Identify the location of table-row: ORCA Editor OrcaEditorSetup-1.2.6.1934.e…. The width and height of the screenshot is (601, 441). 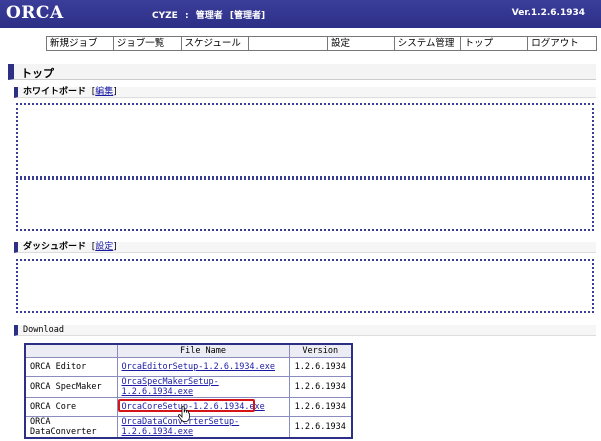
(188, 366).